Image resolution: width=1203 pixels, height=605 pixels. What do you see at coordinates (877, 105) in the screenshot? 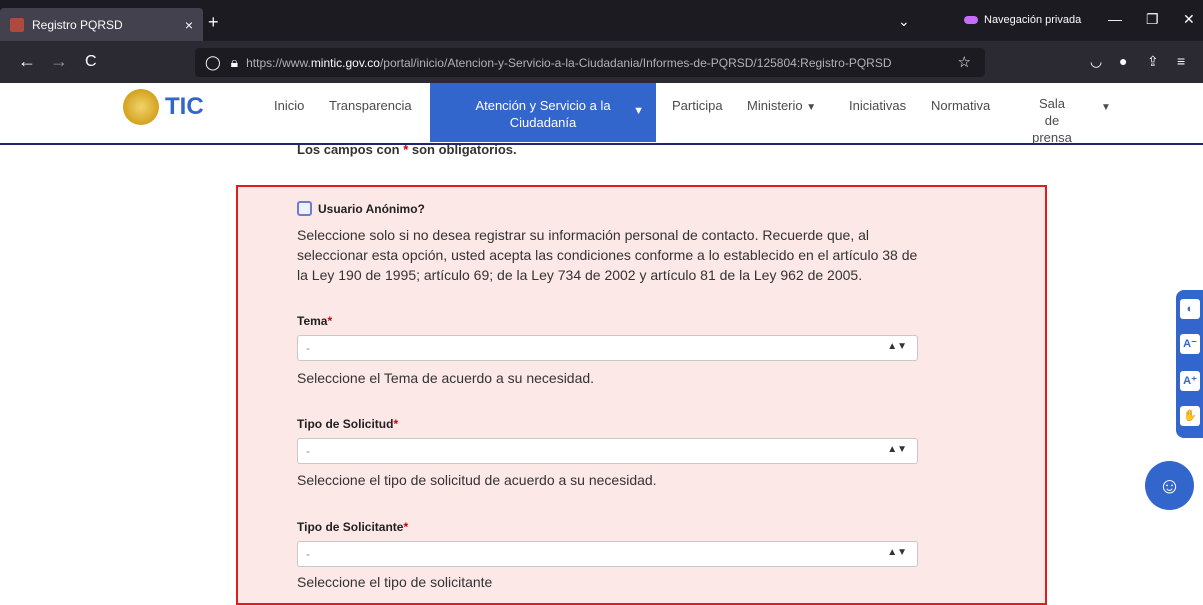
I see `menu-iniciativas: Iniciativas` at bounding box center [877, 105].